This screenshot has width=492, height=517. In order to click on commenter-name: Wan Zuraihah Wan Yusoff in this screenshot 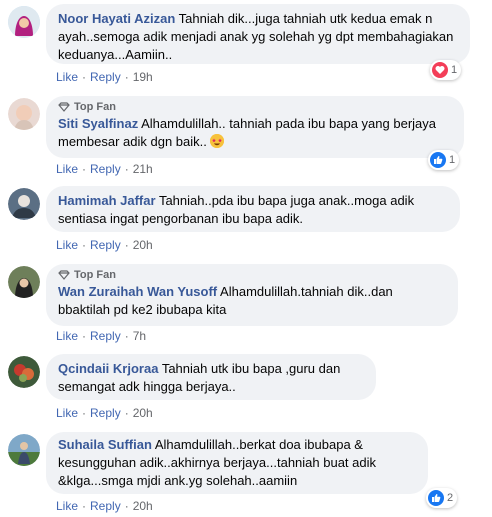, I will do `click(137, 291)`.